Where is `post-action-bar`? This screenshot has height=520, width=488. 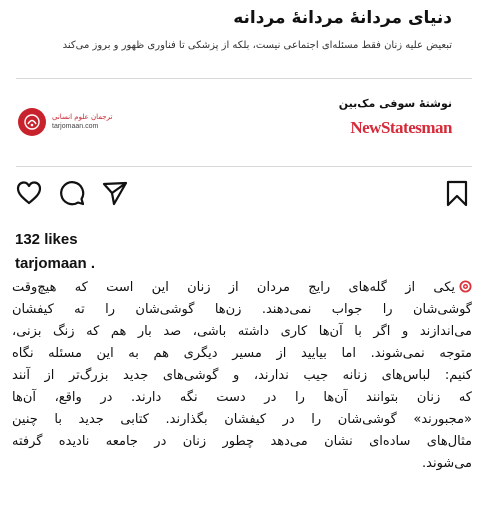 post-action-bar is located at coordinates (244, 194).